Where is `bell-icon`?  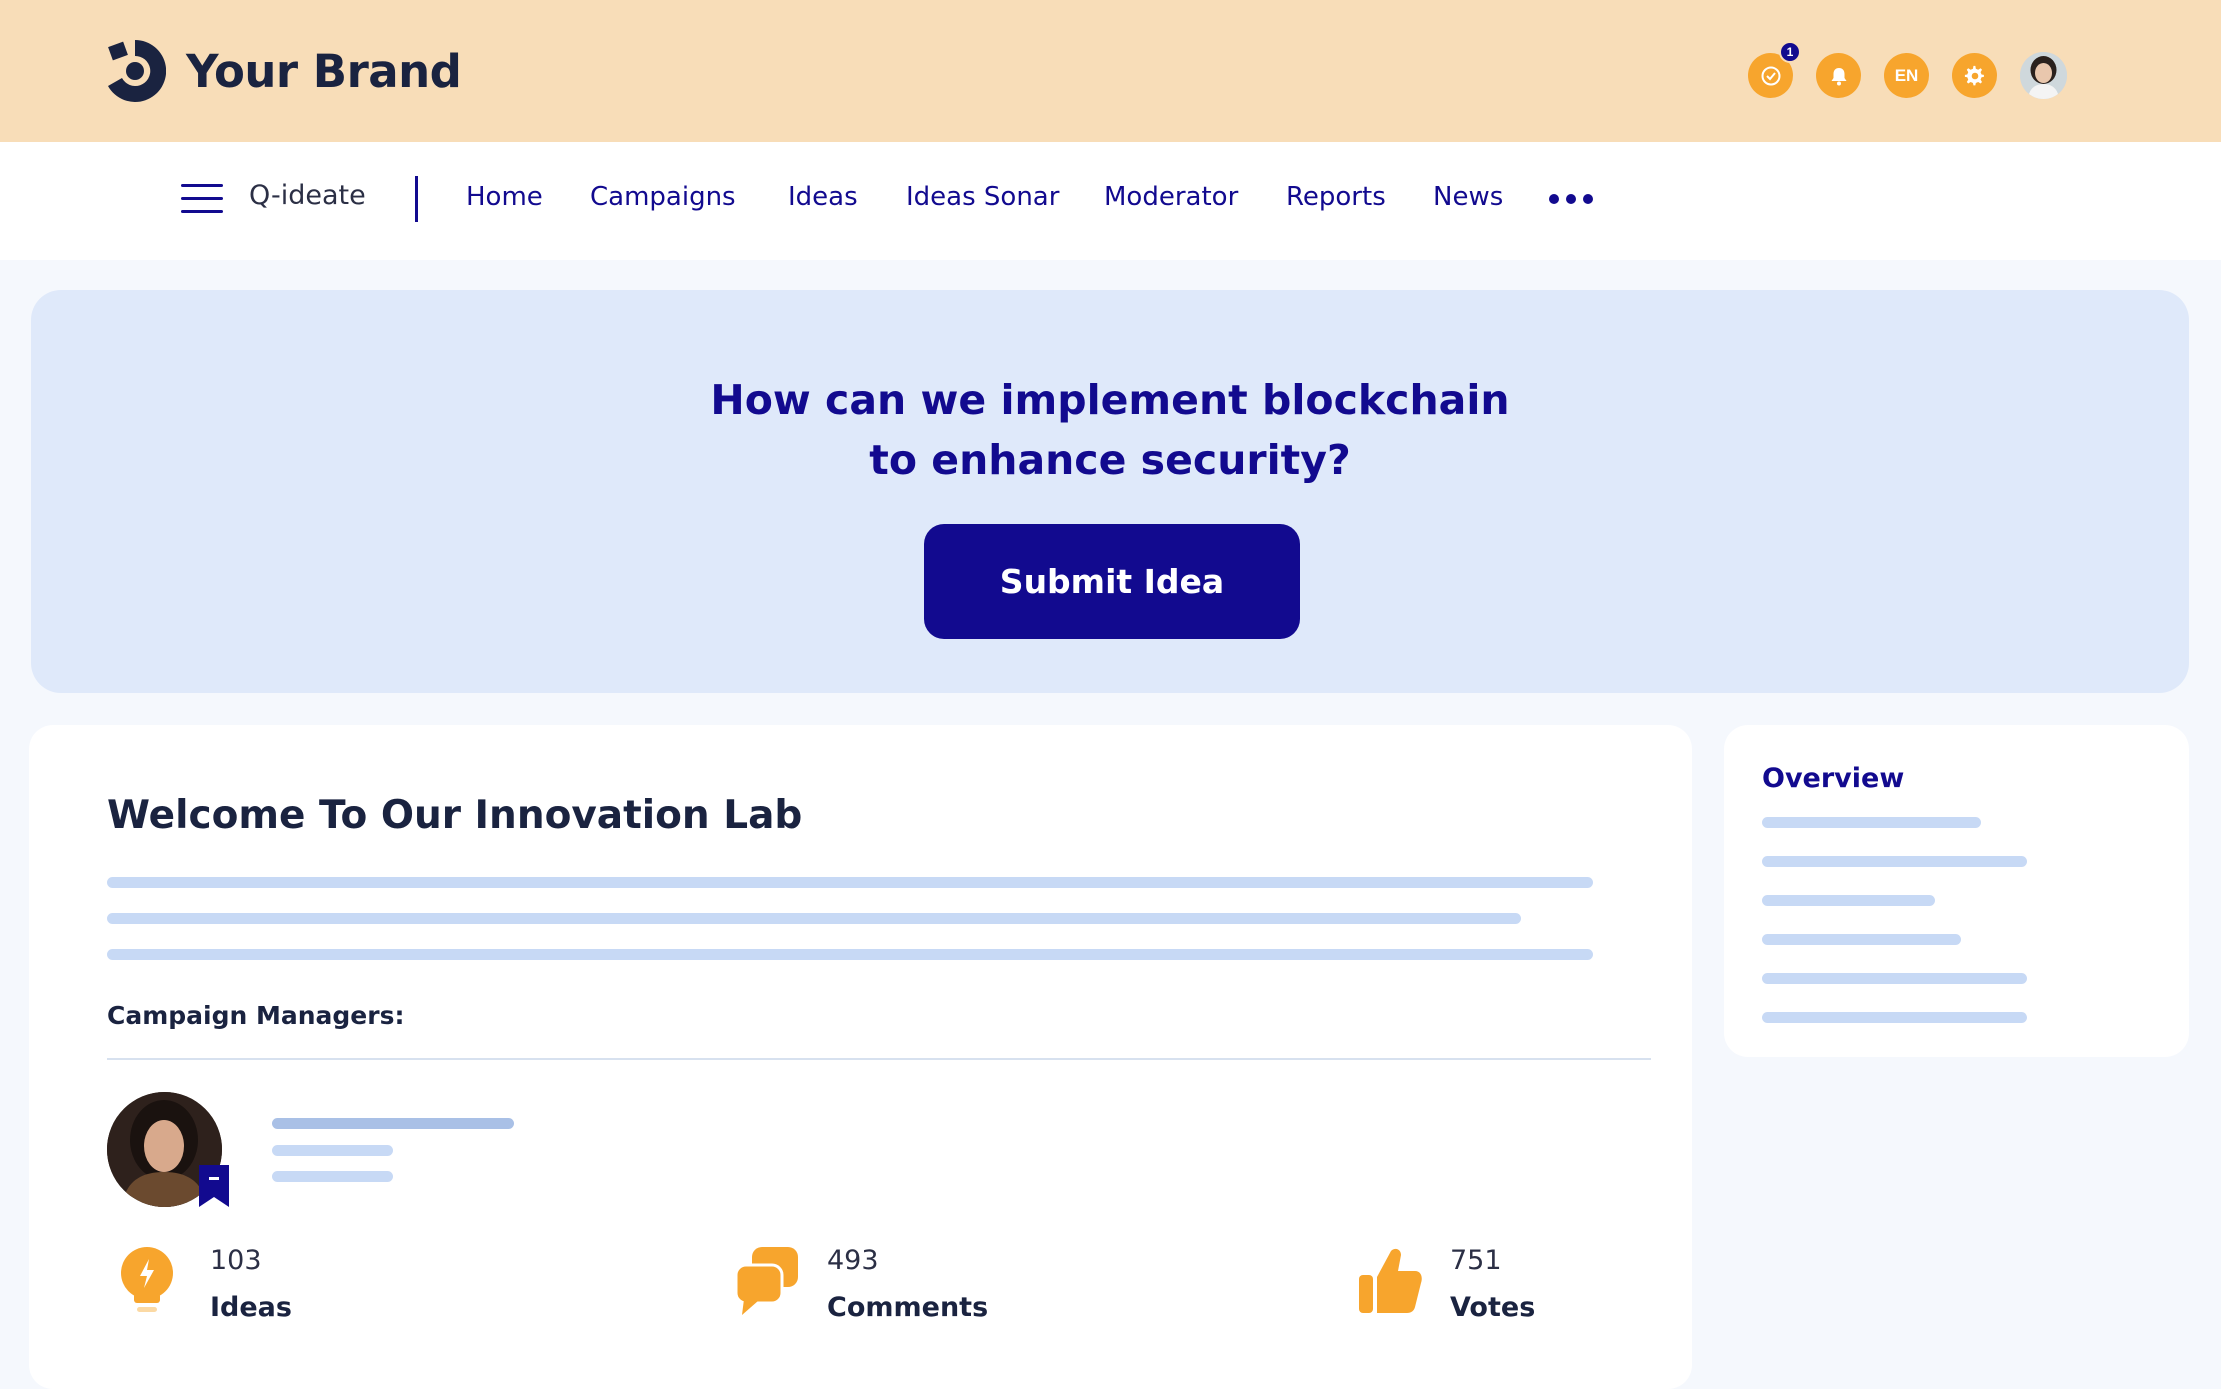 bell-icon is located at coordinates (1838, 76).